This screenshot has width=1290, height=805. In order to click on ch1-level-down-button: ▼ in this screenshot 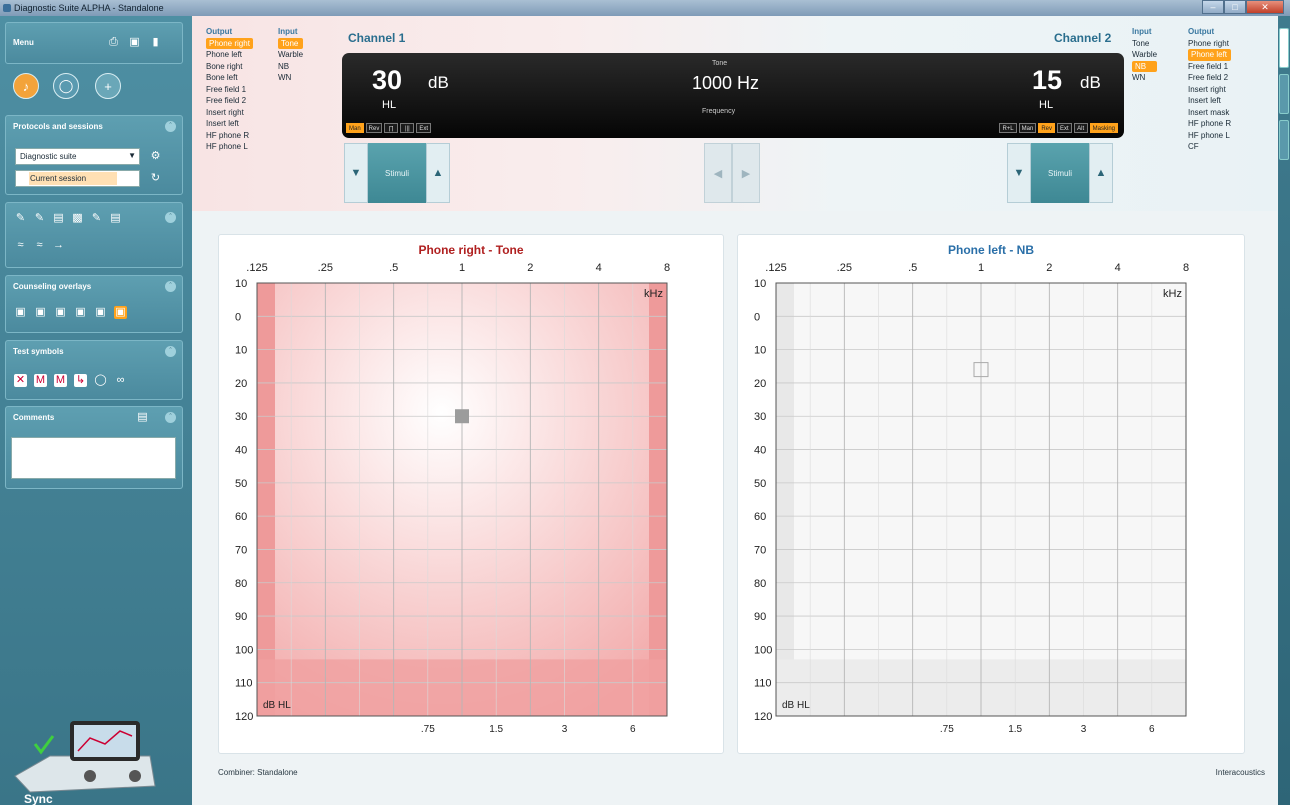, I will do `click(356, 173)`.